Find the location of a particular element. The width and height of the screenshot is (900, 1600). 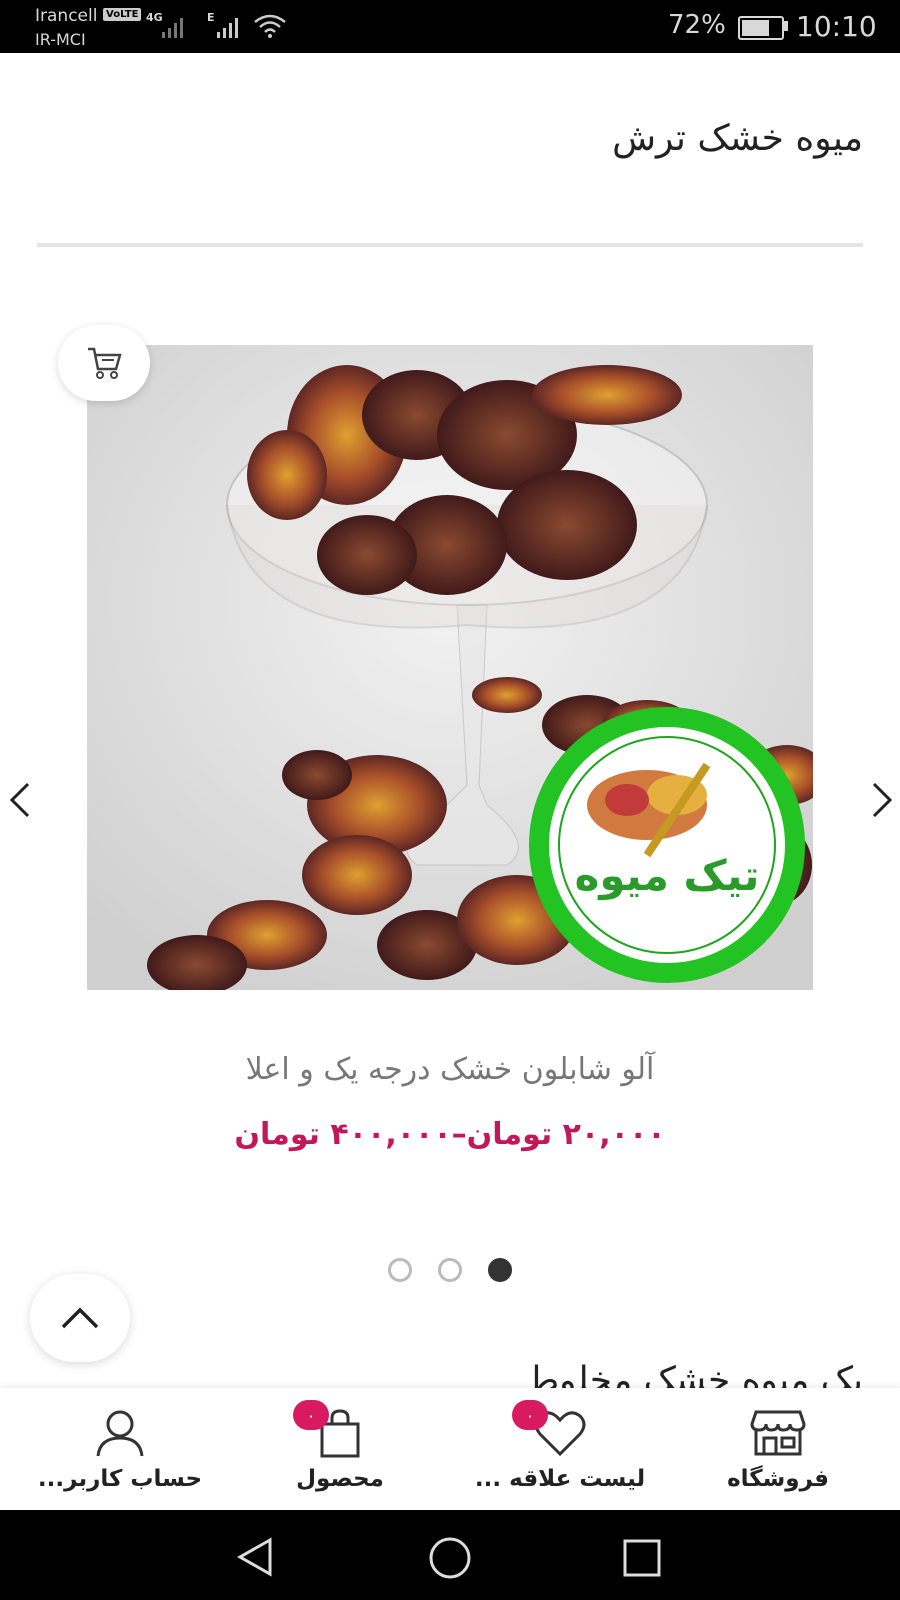

carousel-prev-button is located at coordinates (20, 800).